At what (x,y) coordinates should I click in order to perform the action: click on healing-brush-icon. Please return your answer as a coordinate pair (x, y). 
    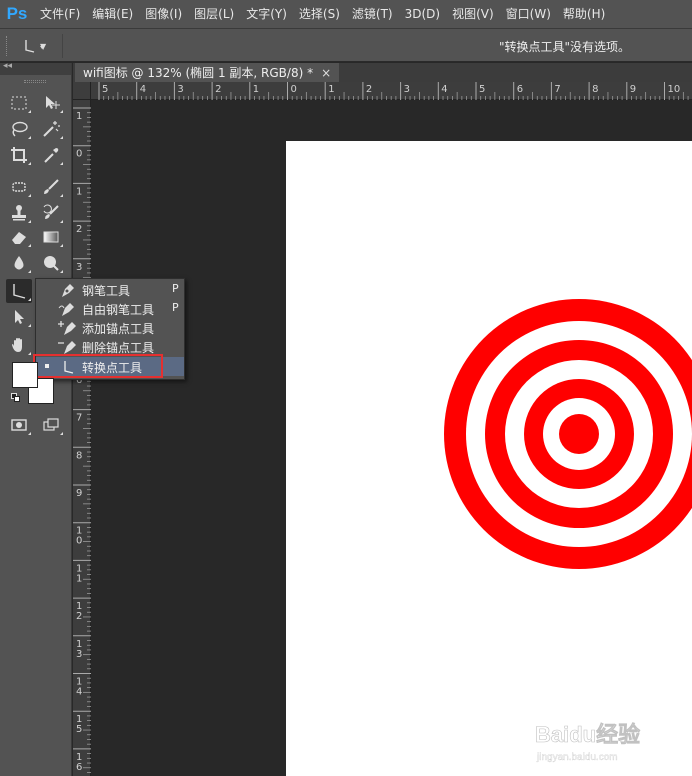
    Looking at the image, I should click on (19, 187).